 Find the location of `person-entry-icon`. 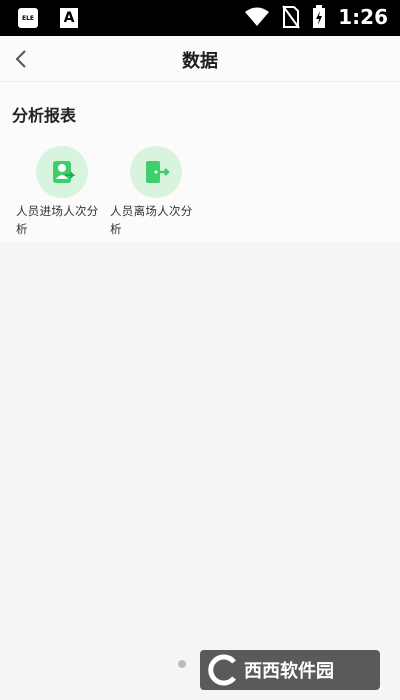

person-entry-icon is located at coordinates (62, 172).